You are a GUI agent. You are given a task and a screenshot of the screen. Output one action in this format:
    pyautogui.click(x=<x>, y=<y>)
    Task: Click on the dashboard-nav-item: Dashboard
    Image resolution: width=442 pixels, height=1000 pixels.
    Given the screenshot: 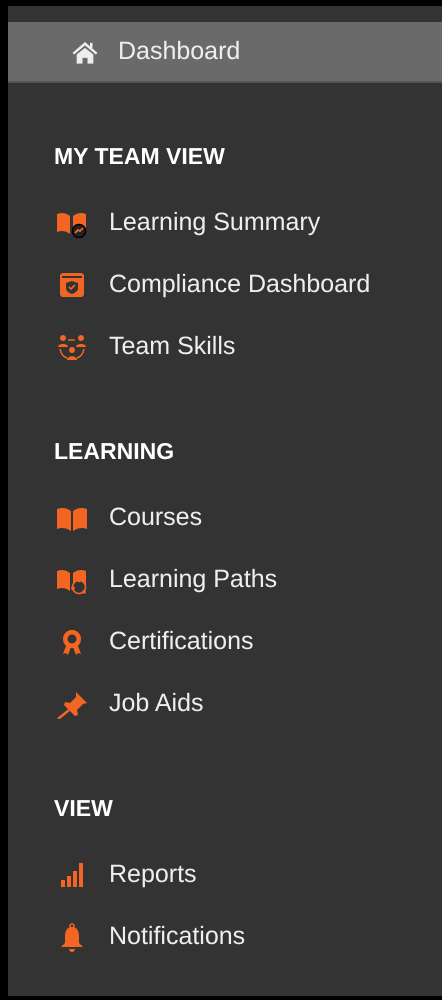 What is the action you would take?
    pyautogui.click(x=225, y=52)
    